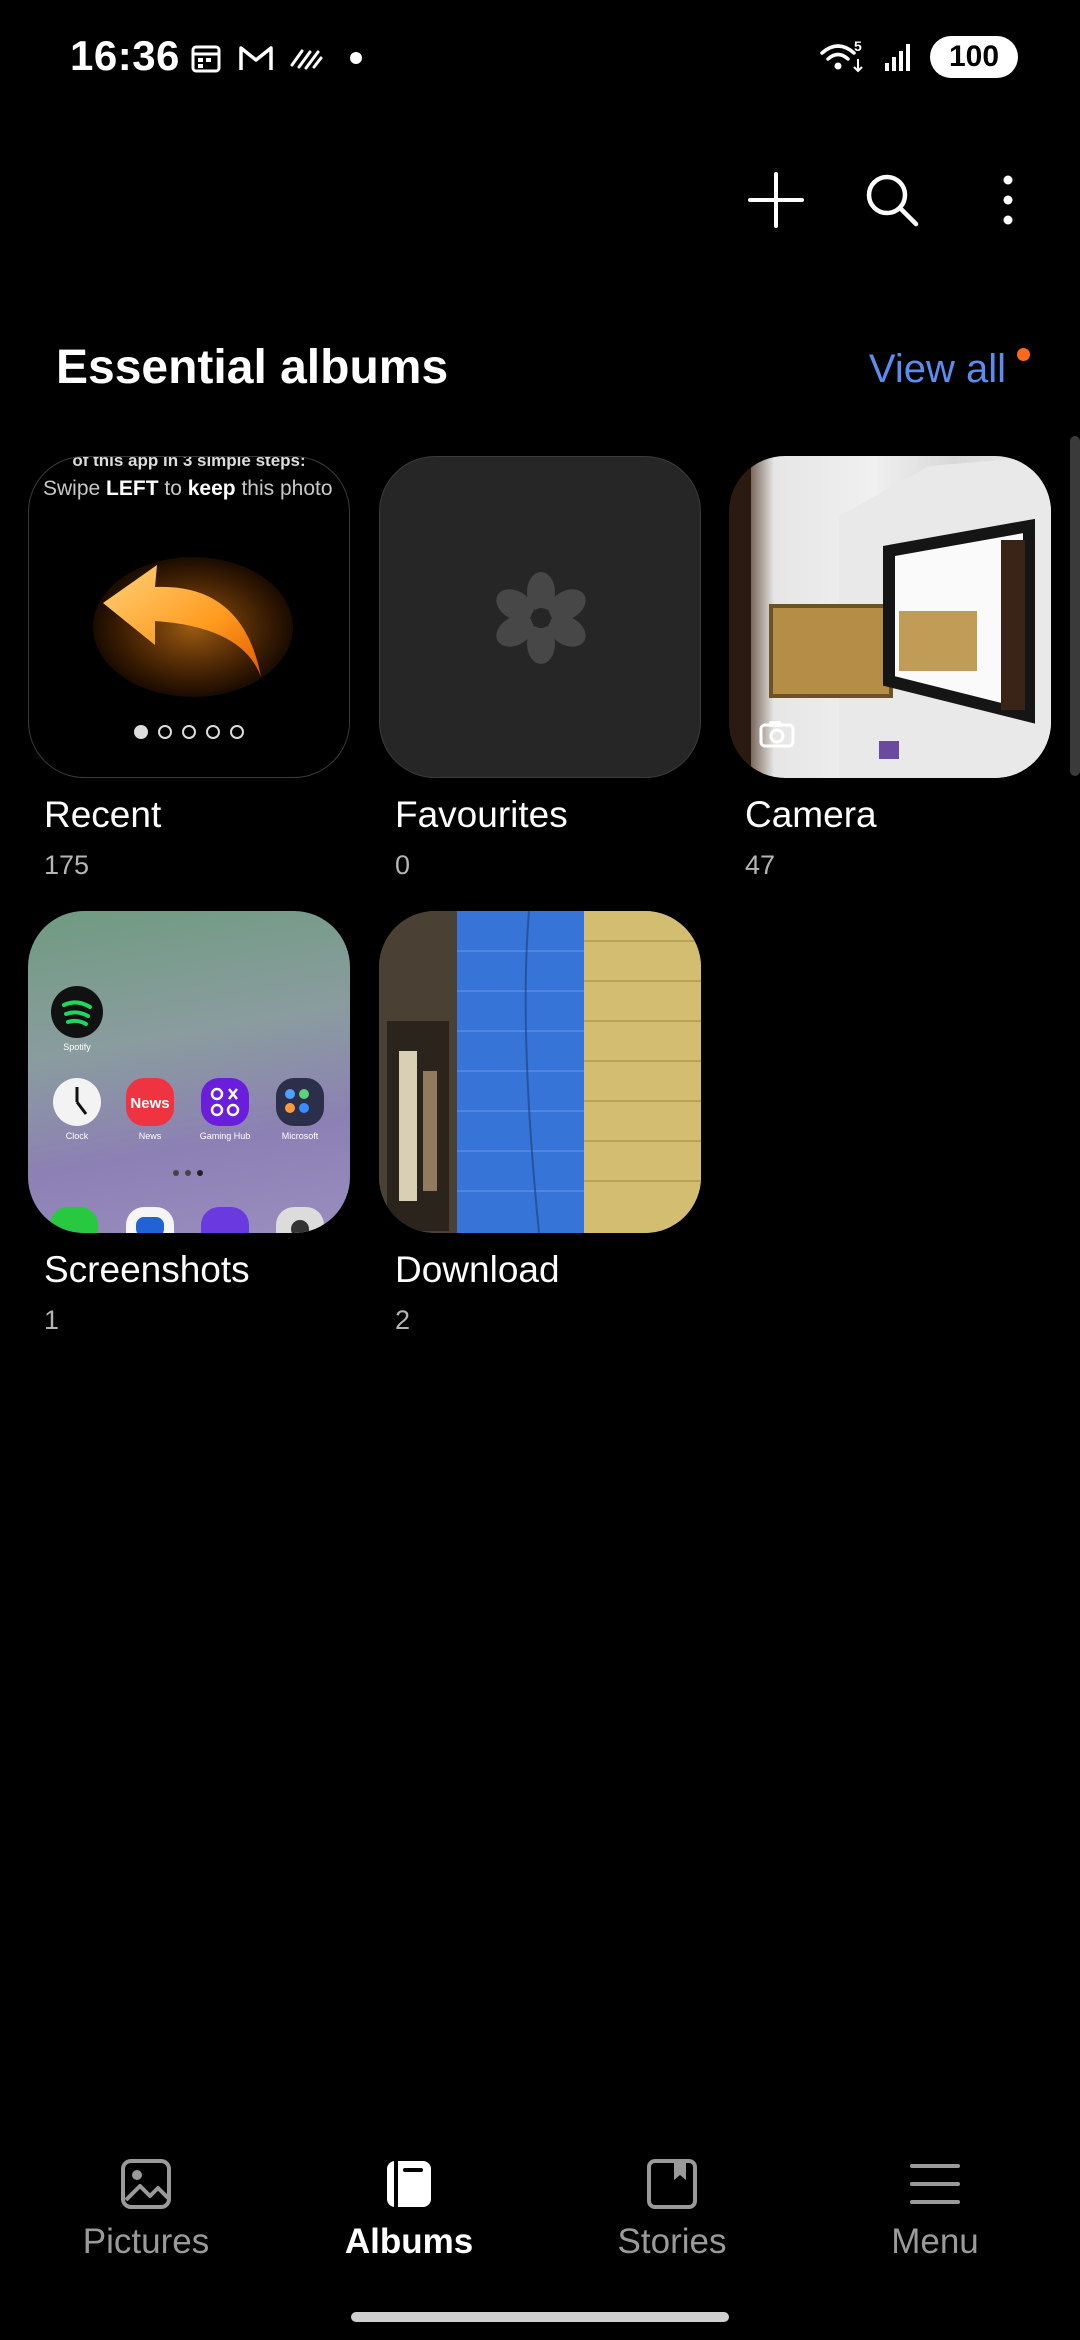  Describe the element at coordinates (77, 1136) in the screenshot. I see `svg-text: Clock` at that location.